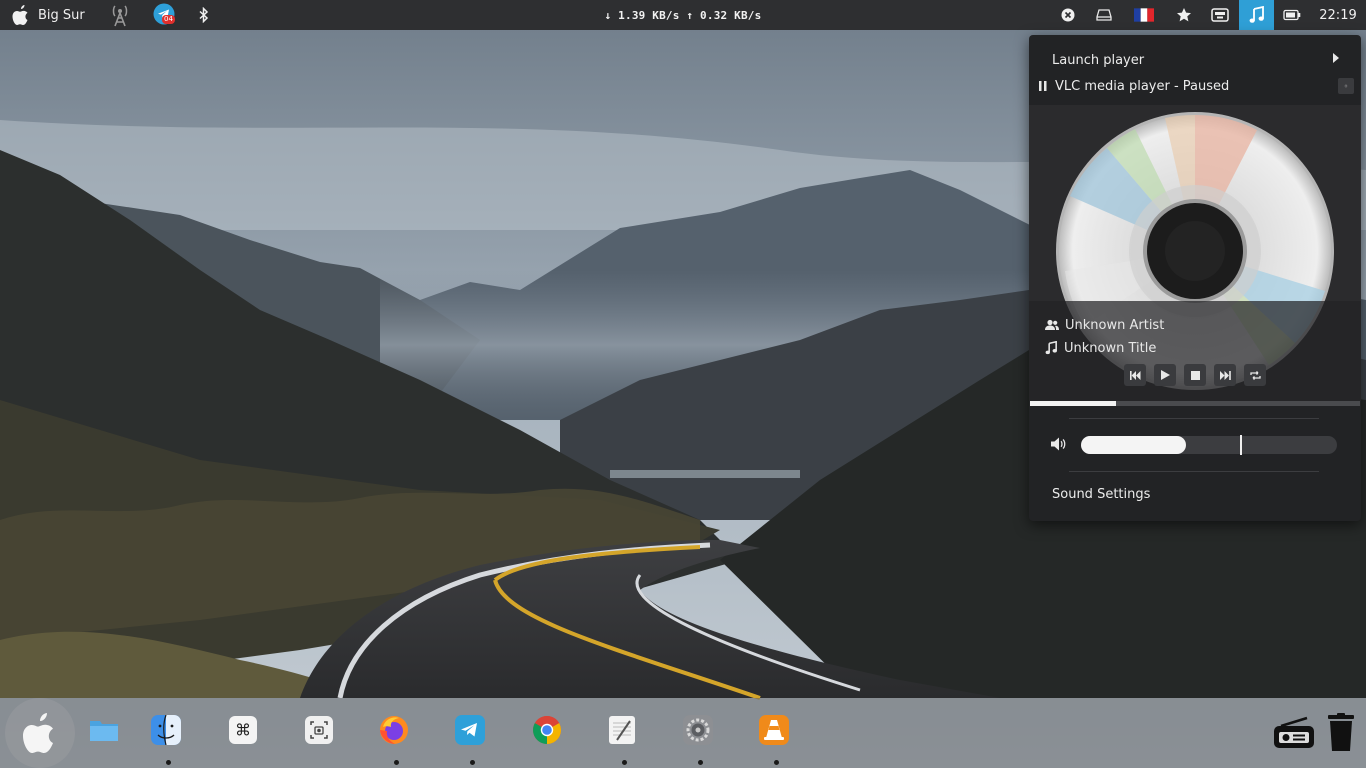  What do you see at coordinates (204, 15) in the screenshot?
I see `bluetooth-icon` at bounding box center [204, 15].